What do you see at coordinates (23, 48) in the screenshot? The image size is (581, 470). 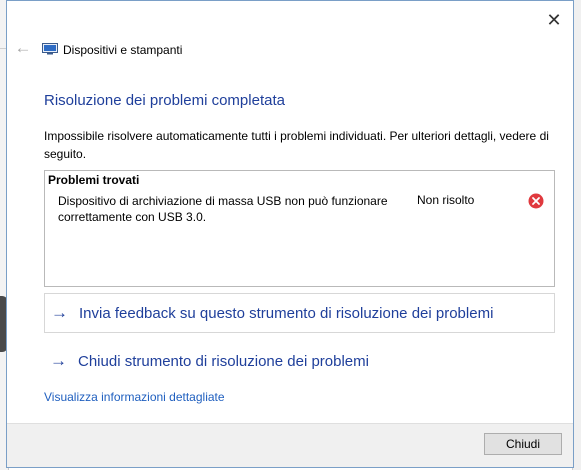 I see `back-arrow-icon: ←` at bounding box center [23, 48].